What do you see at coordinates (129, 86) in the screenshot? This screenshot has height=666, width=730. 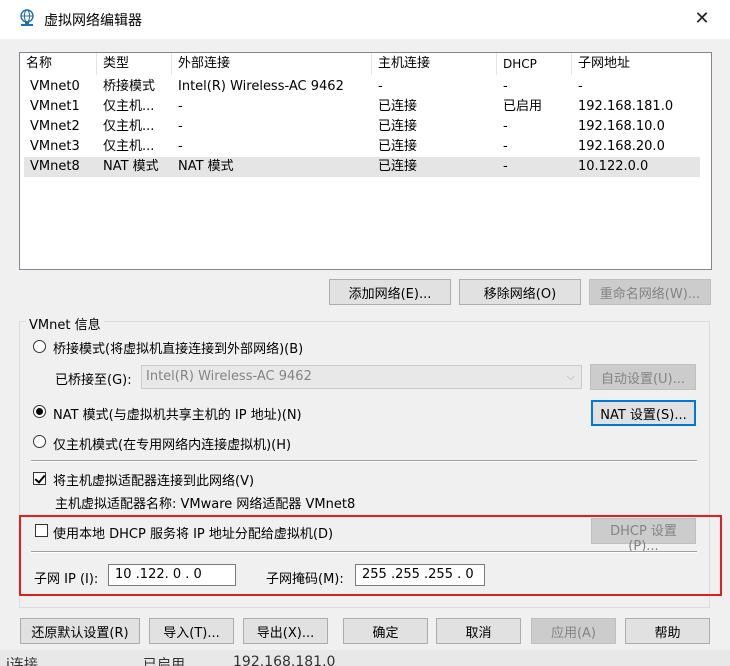 I see `cell-type: 桥接模式` at bounding box center [129, 86].